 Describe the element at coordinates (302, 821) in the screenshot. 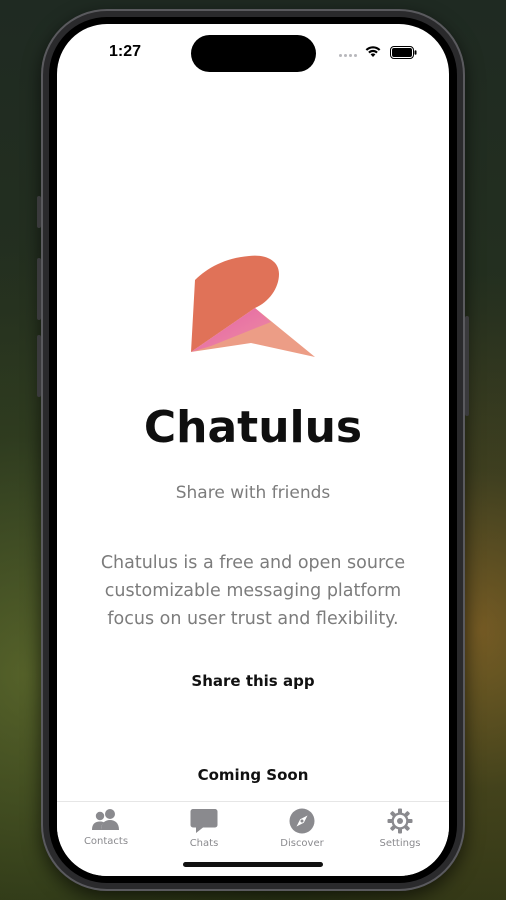

I see `compass-icon` at that location.